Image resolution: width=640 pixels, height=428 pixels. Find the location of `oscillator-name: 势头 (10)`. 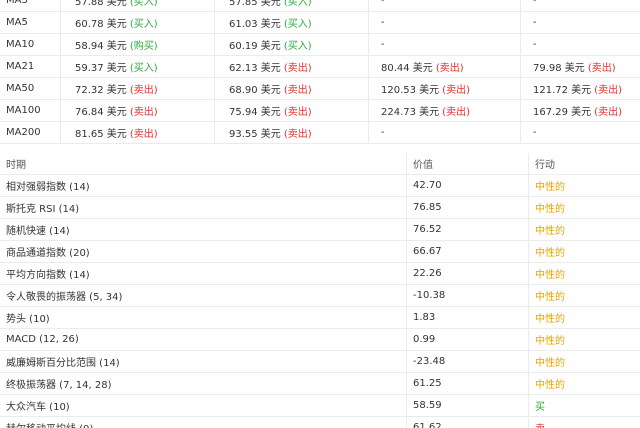

oscillator-name: 势头 (10) is located at coordinates (203, 317).